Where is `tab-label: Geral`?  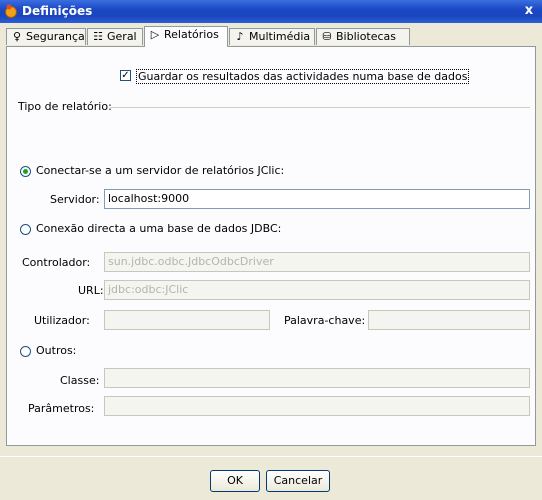 tab-label: Geral is located at coordinates (122, 36).